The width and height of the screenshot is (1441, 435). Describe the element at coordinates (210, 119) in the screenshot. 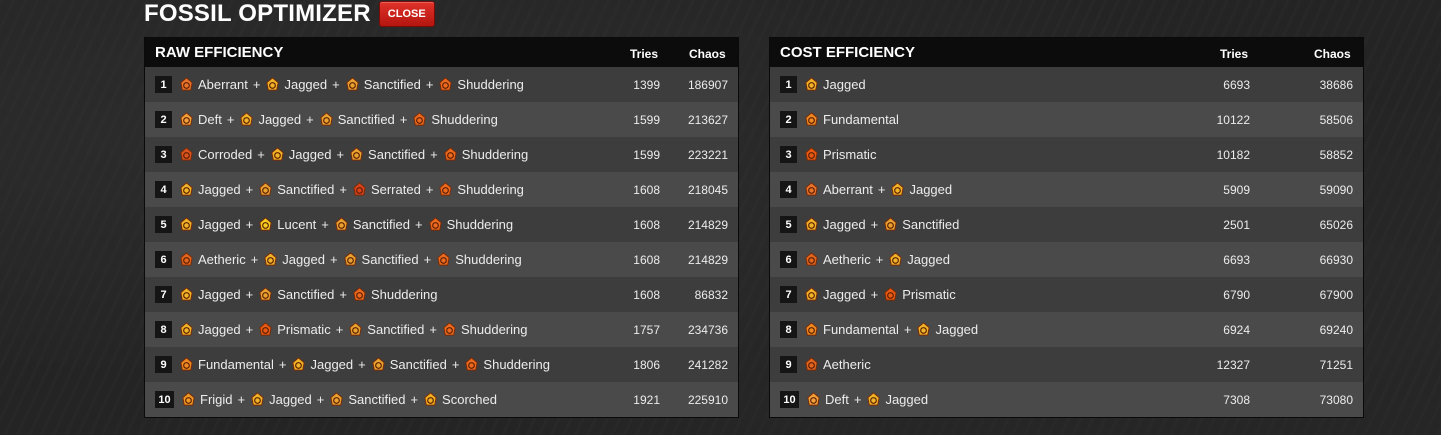

I see `fossil-name: Deft` at that location.